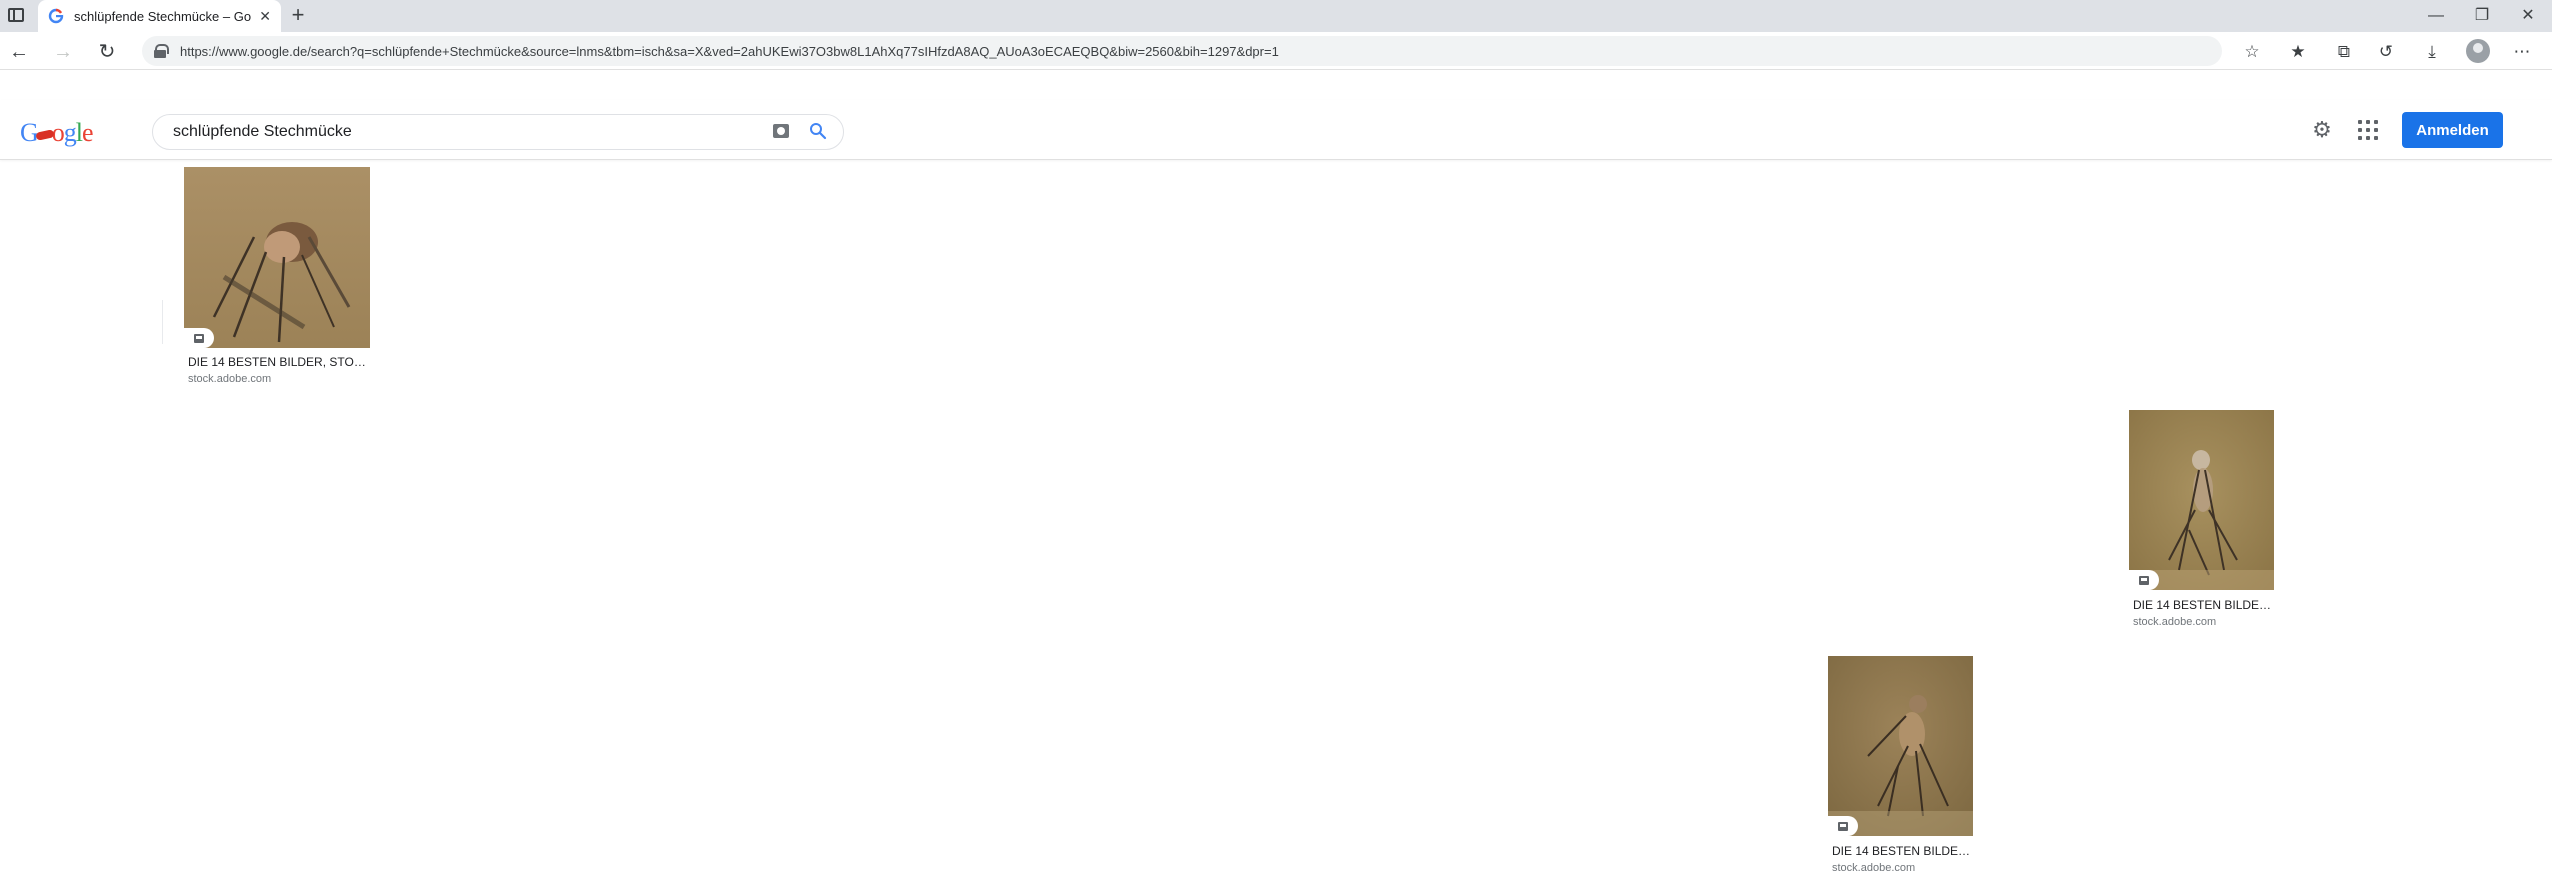  I want to click on lock-icon, so click(161, 51).